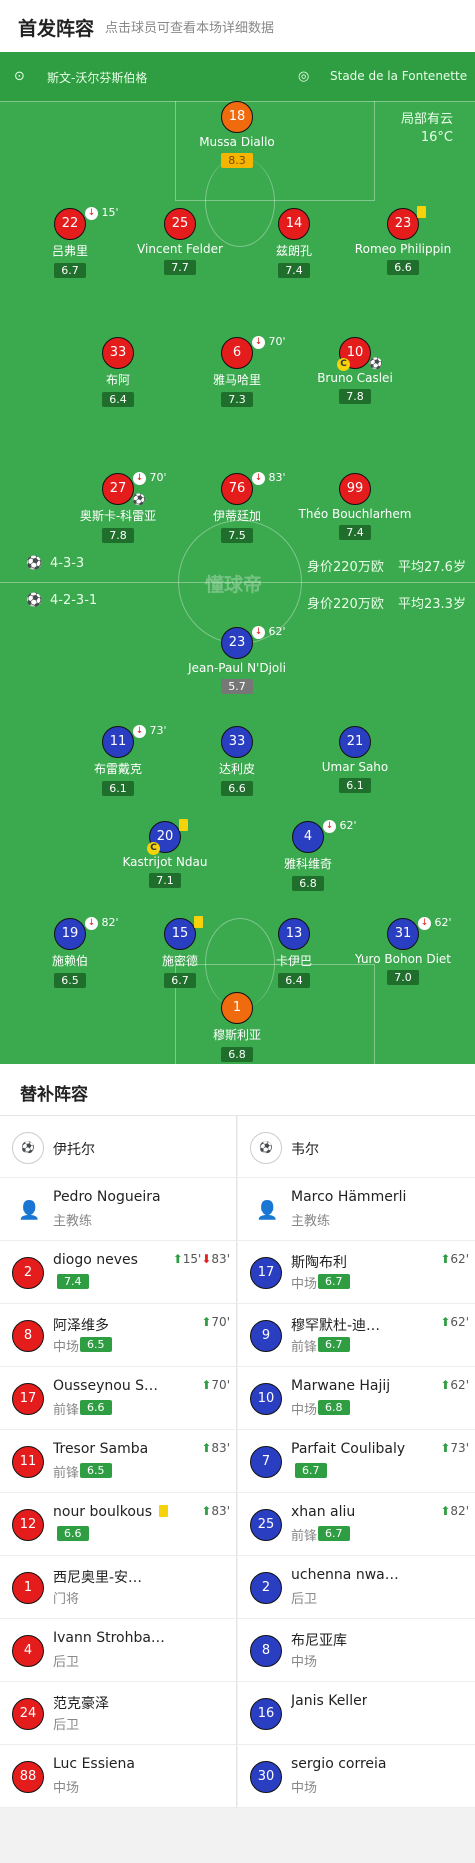 The height and width of the screenshot is (1863, 475). I want to click on bench-player-row: 8 阿泽维多 中场 6.5 ⬆70', so click(118, 1335).